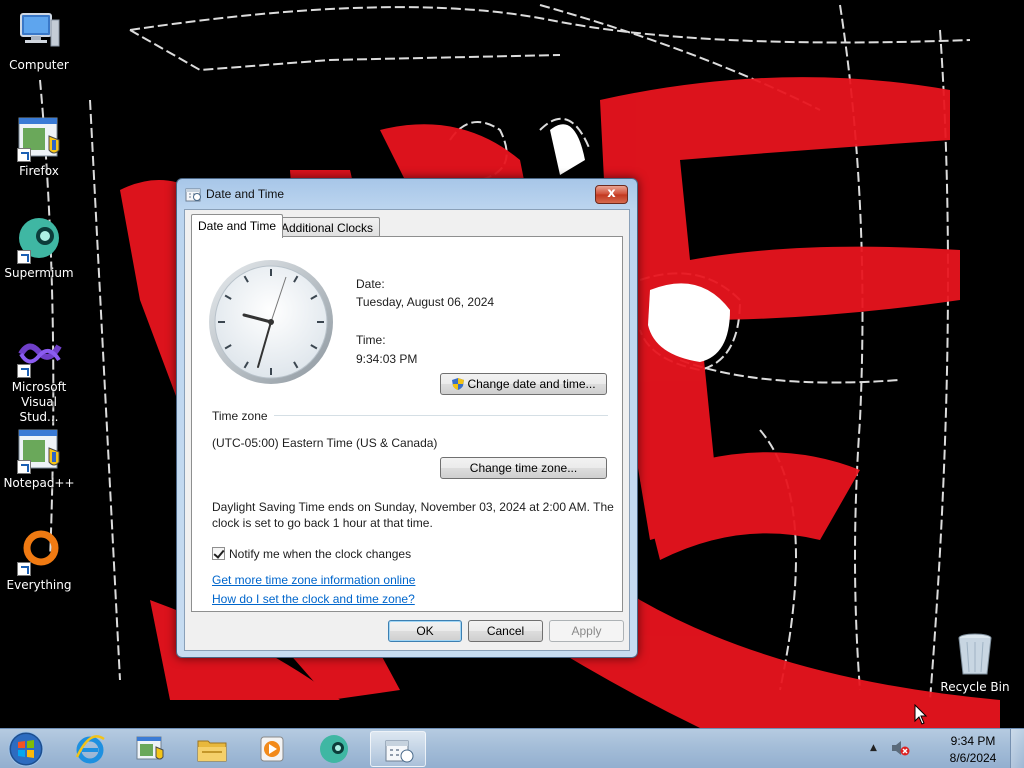 The width and height of the screenshot is (1024, 768). Describe the element at coordinates (387, 359) in the screenshot. I see `time-value: 9:34:03 PM` at that location.